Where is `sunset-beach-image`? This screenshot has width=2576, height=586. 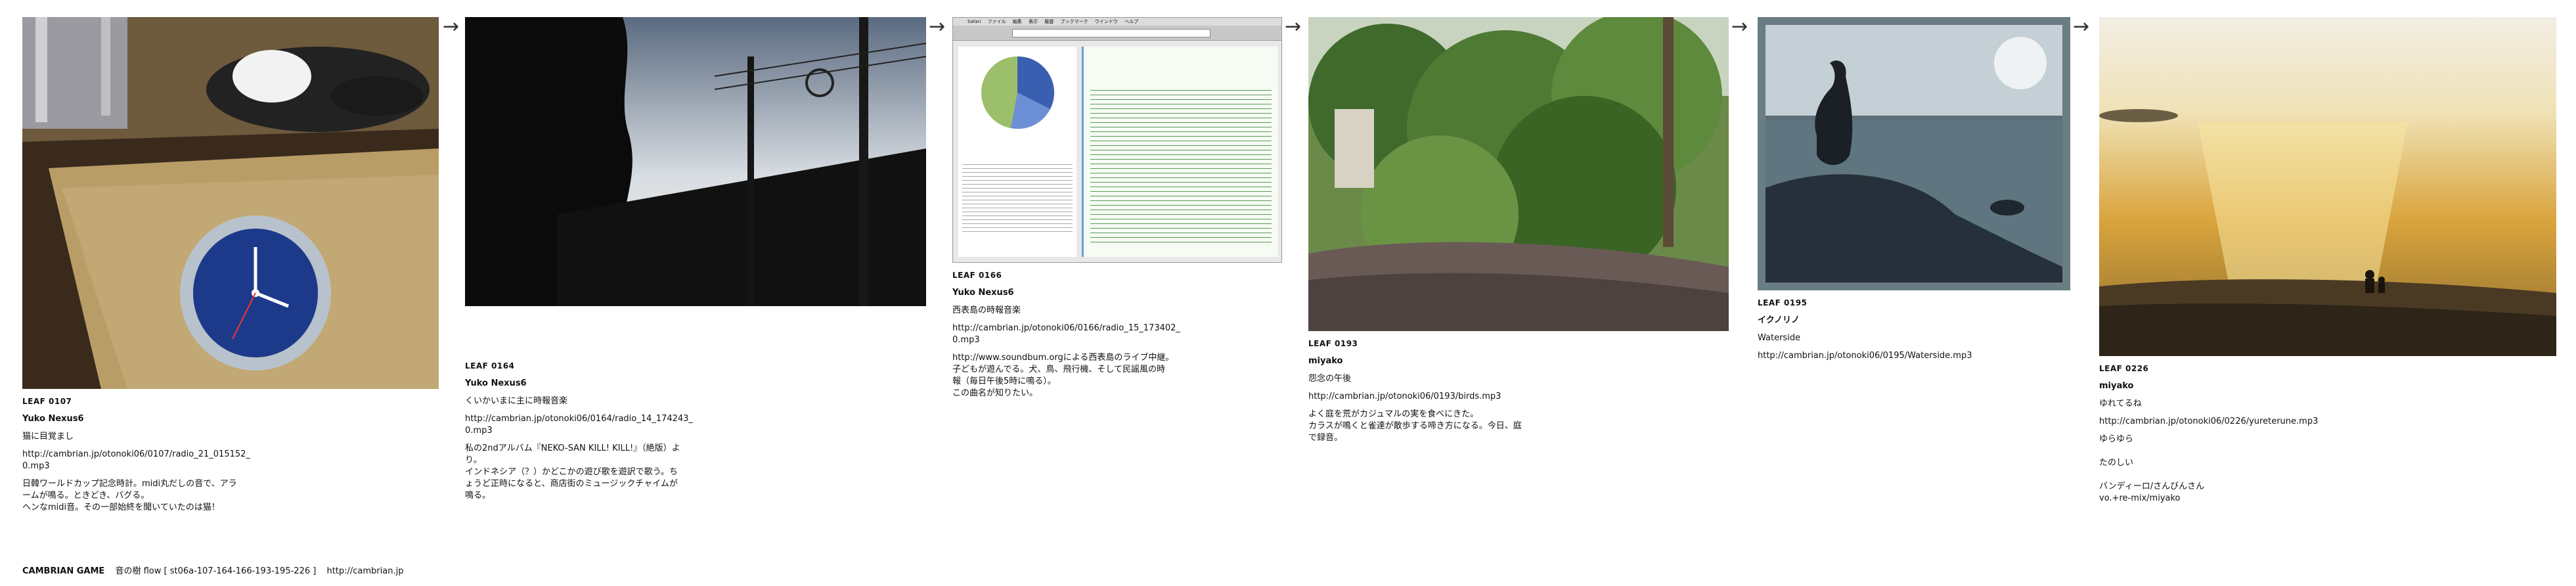 sunset-beach-image is located at coordinates (2327, 186).